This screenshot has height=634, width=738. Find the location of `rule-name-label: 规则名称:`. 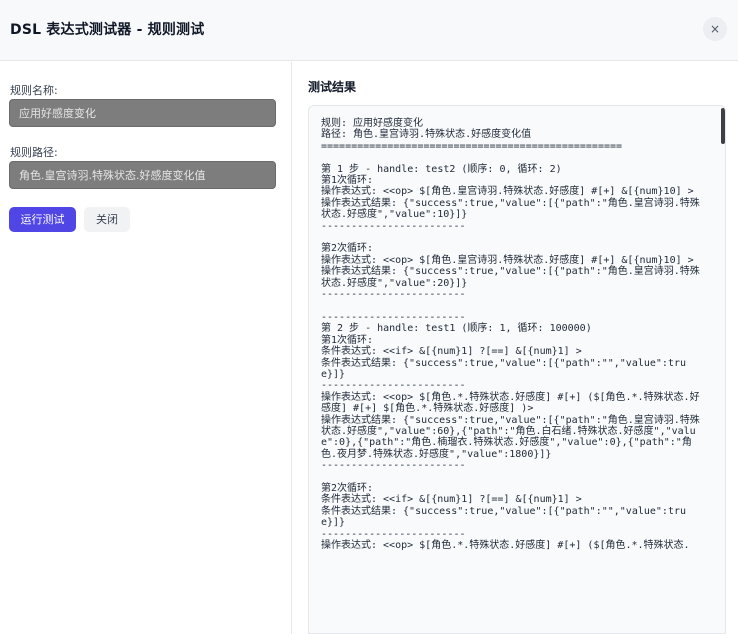

rule-name-label: 规则名称: is located at coordinates (34, 90).